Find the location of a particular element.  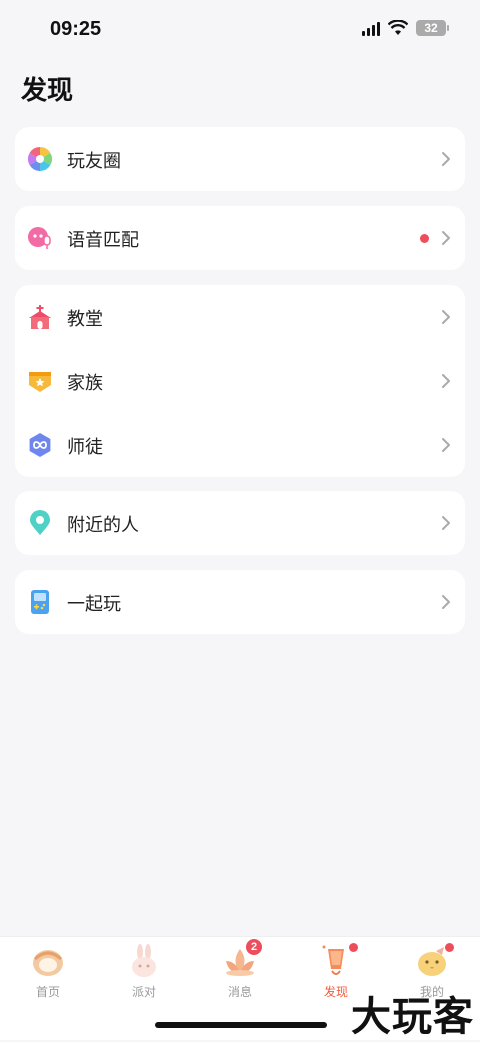

message-lotus-icon: 2 is located at coordinates (242, 959).